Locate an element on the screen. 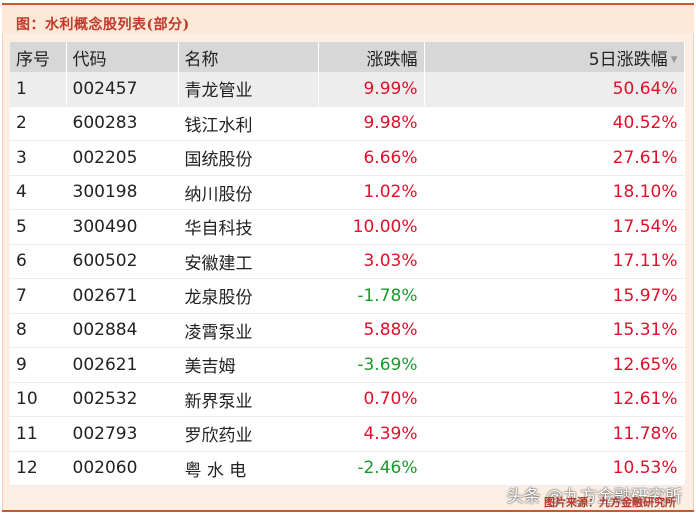 This screenshot has height=516, width=696. cell-5day-change: 18.10% is located at coordinates (554, 192).